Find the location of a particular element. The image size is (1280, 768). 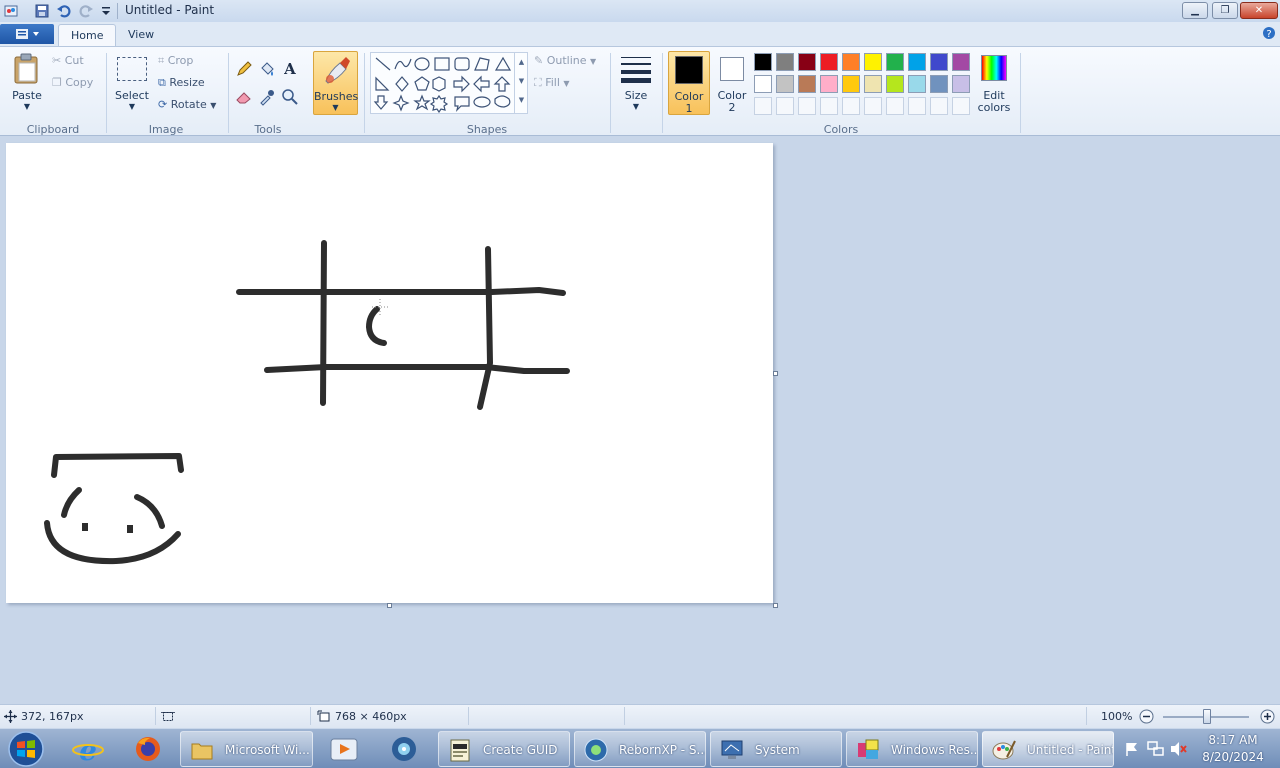

zoom-slider-thumb is located at coordinates (1207, 716).